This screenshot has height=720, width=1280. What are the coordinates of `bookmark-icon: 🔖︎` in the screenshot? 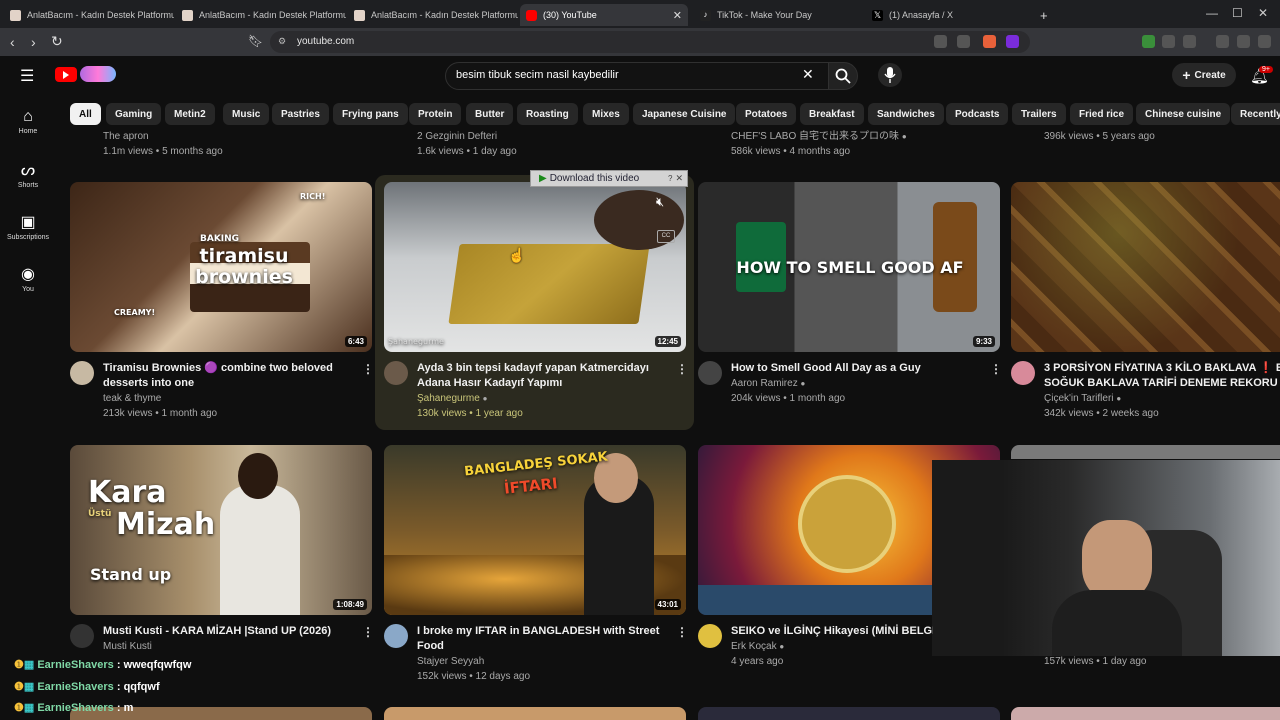 It's located at (255, 41).